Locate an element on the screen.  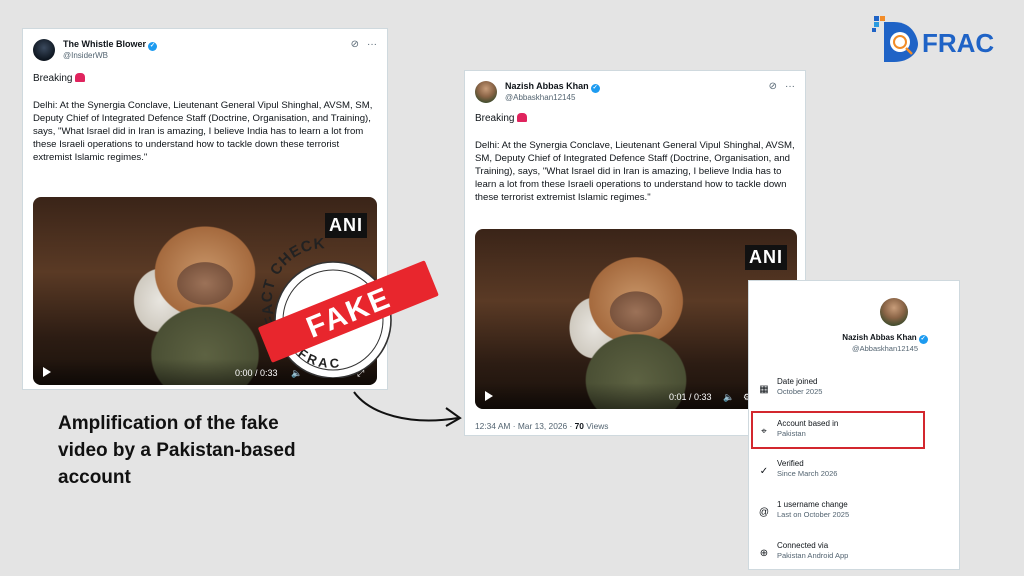
info-row-connected-via: ⊕ Connected via Pakistan Android App is located at coordinates (854, 556).